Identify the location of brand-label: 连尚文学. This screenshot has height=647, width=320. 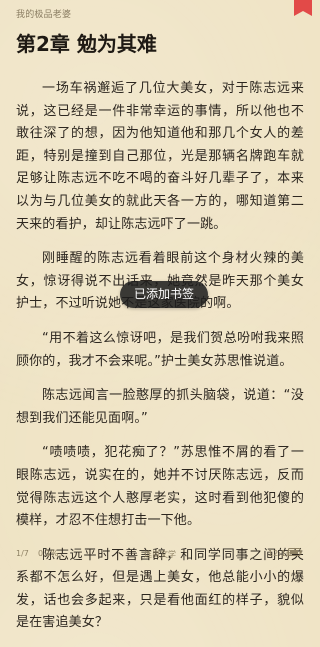
(160, 554).